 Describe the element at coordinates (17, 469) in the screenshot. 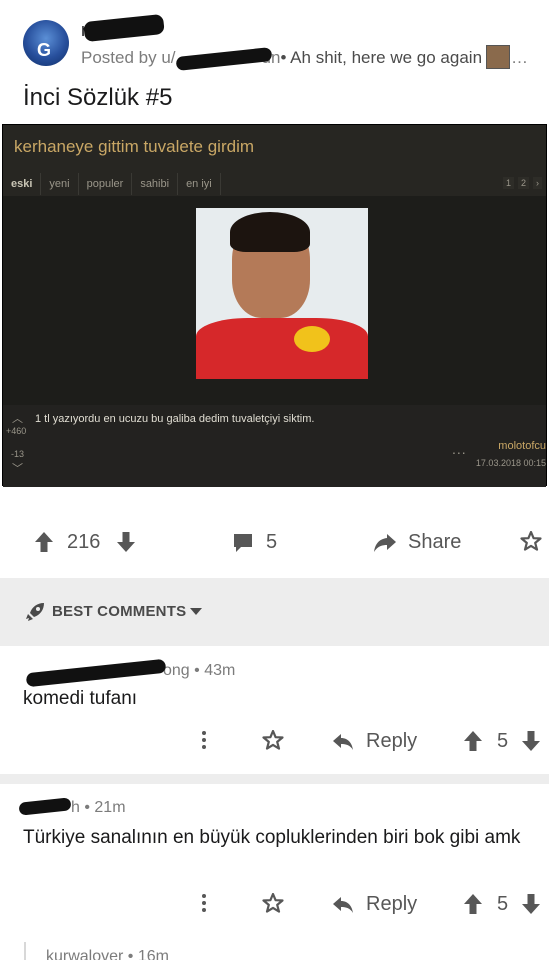

I see `embed-downvote-icon: ﹀` at that location.